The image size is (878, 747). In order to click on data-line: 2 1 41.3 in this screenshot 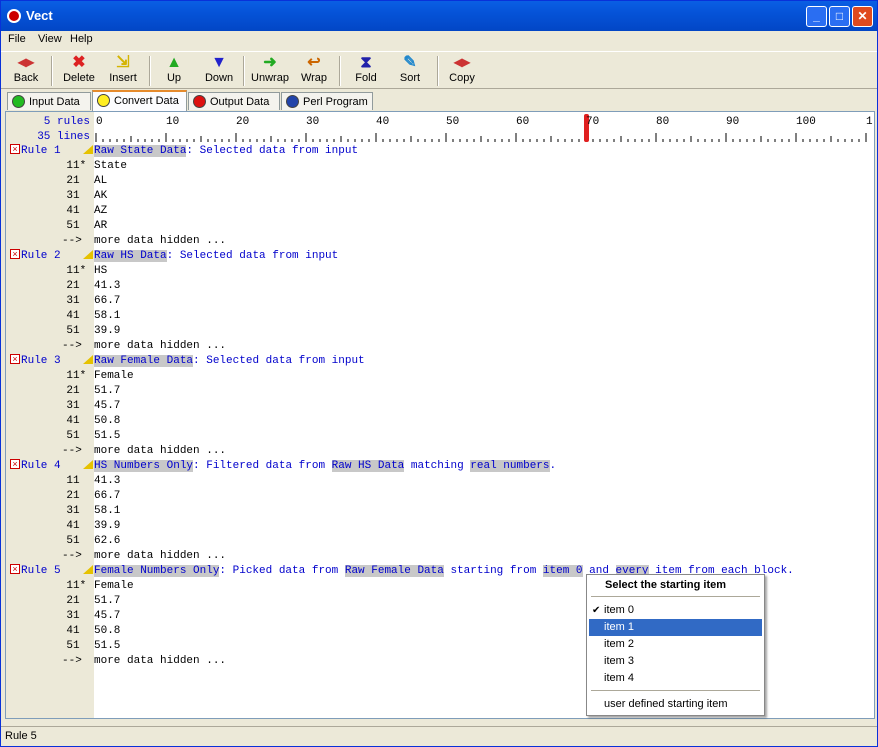, I will do `click(440, 286)`.